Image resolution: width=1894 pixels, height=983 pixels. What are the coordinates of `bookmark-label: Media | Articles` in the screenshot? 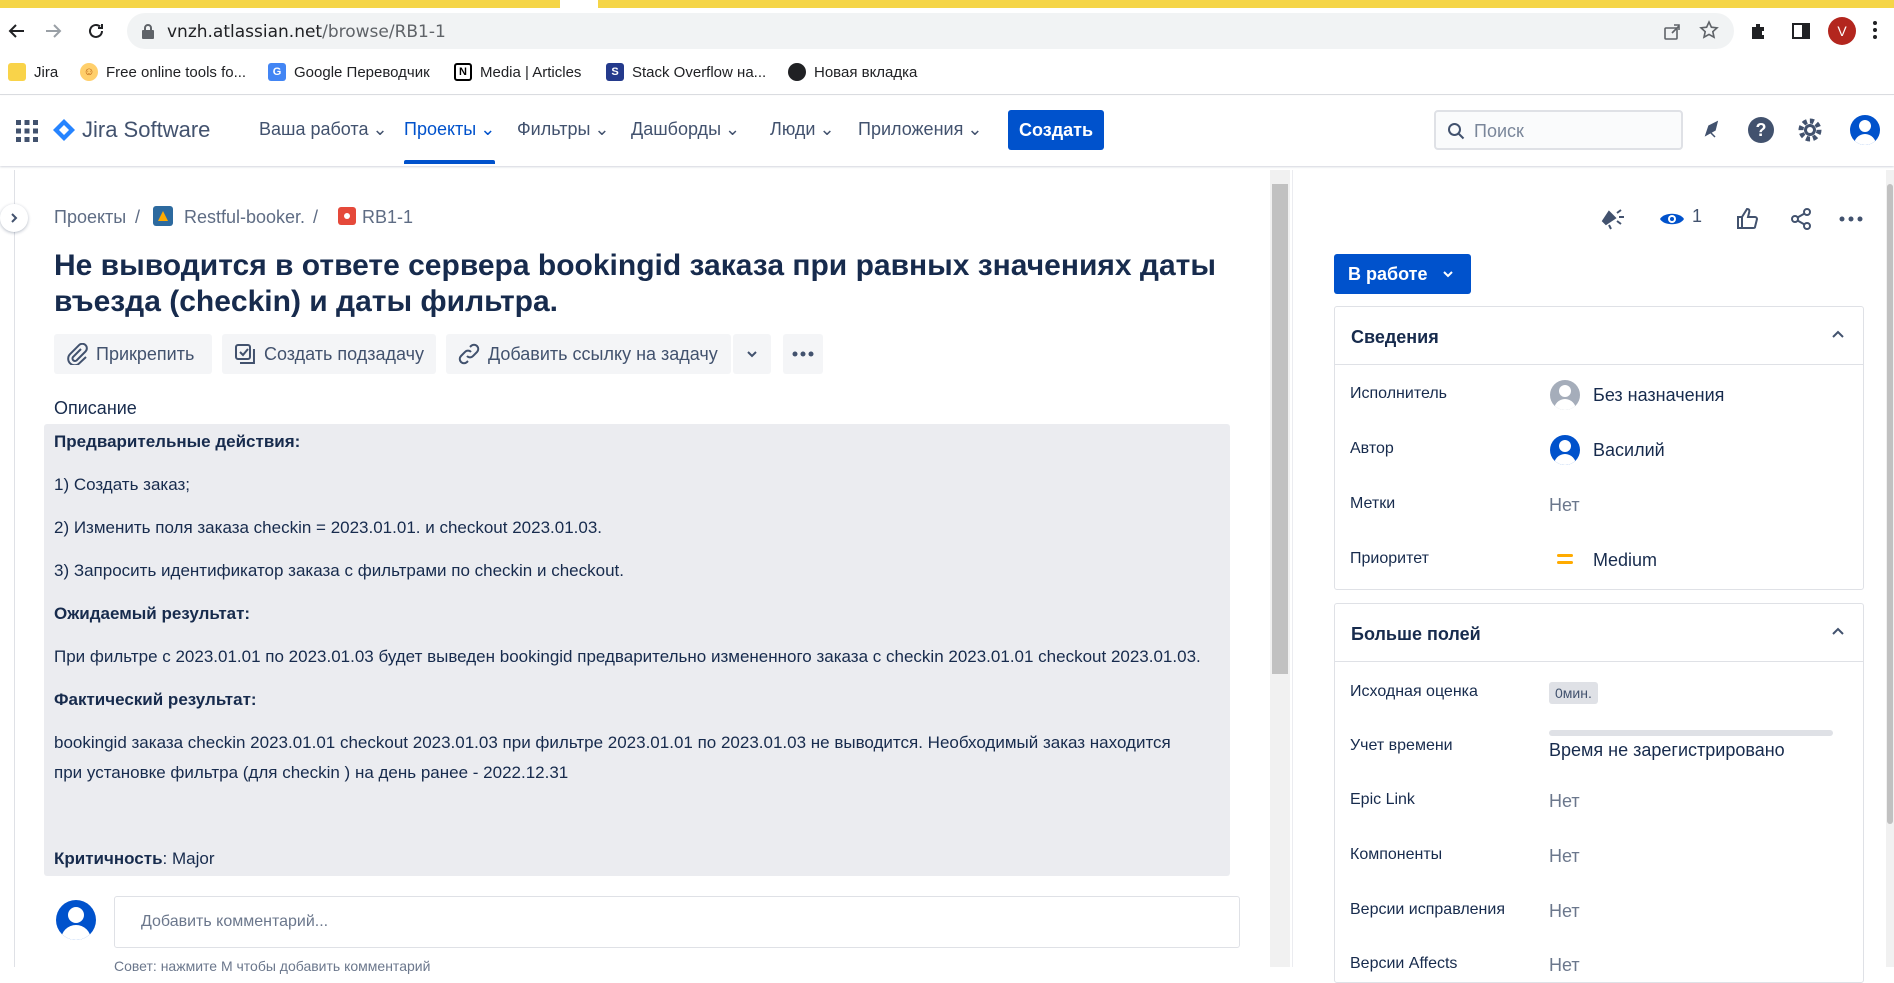 It's located at (531, 72).